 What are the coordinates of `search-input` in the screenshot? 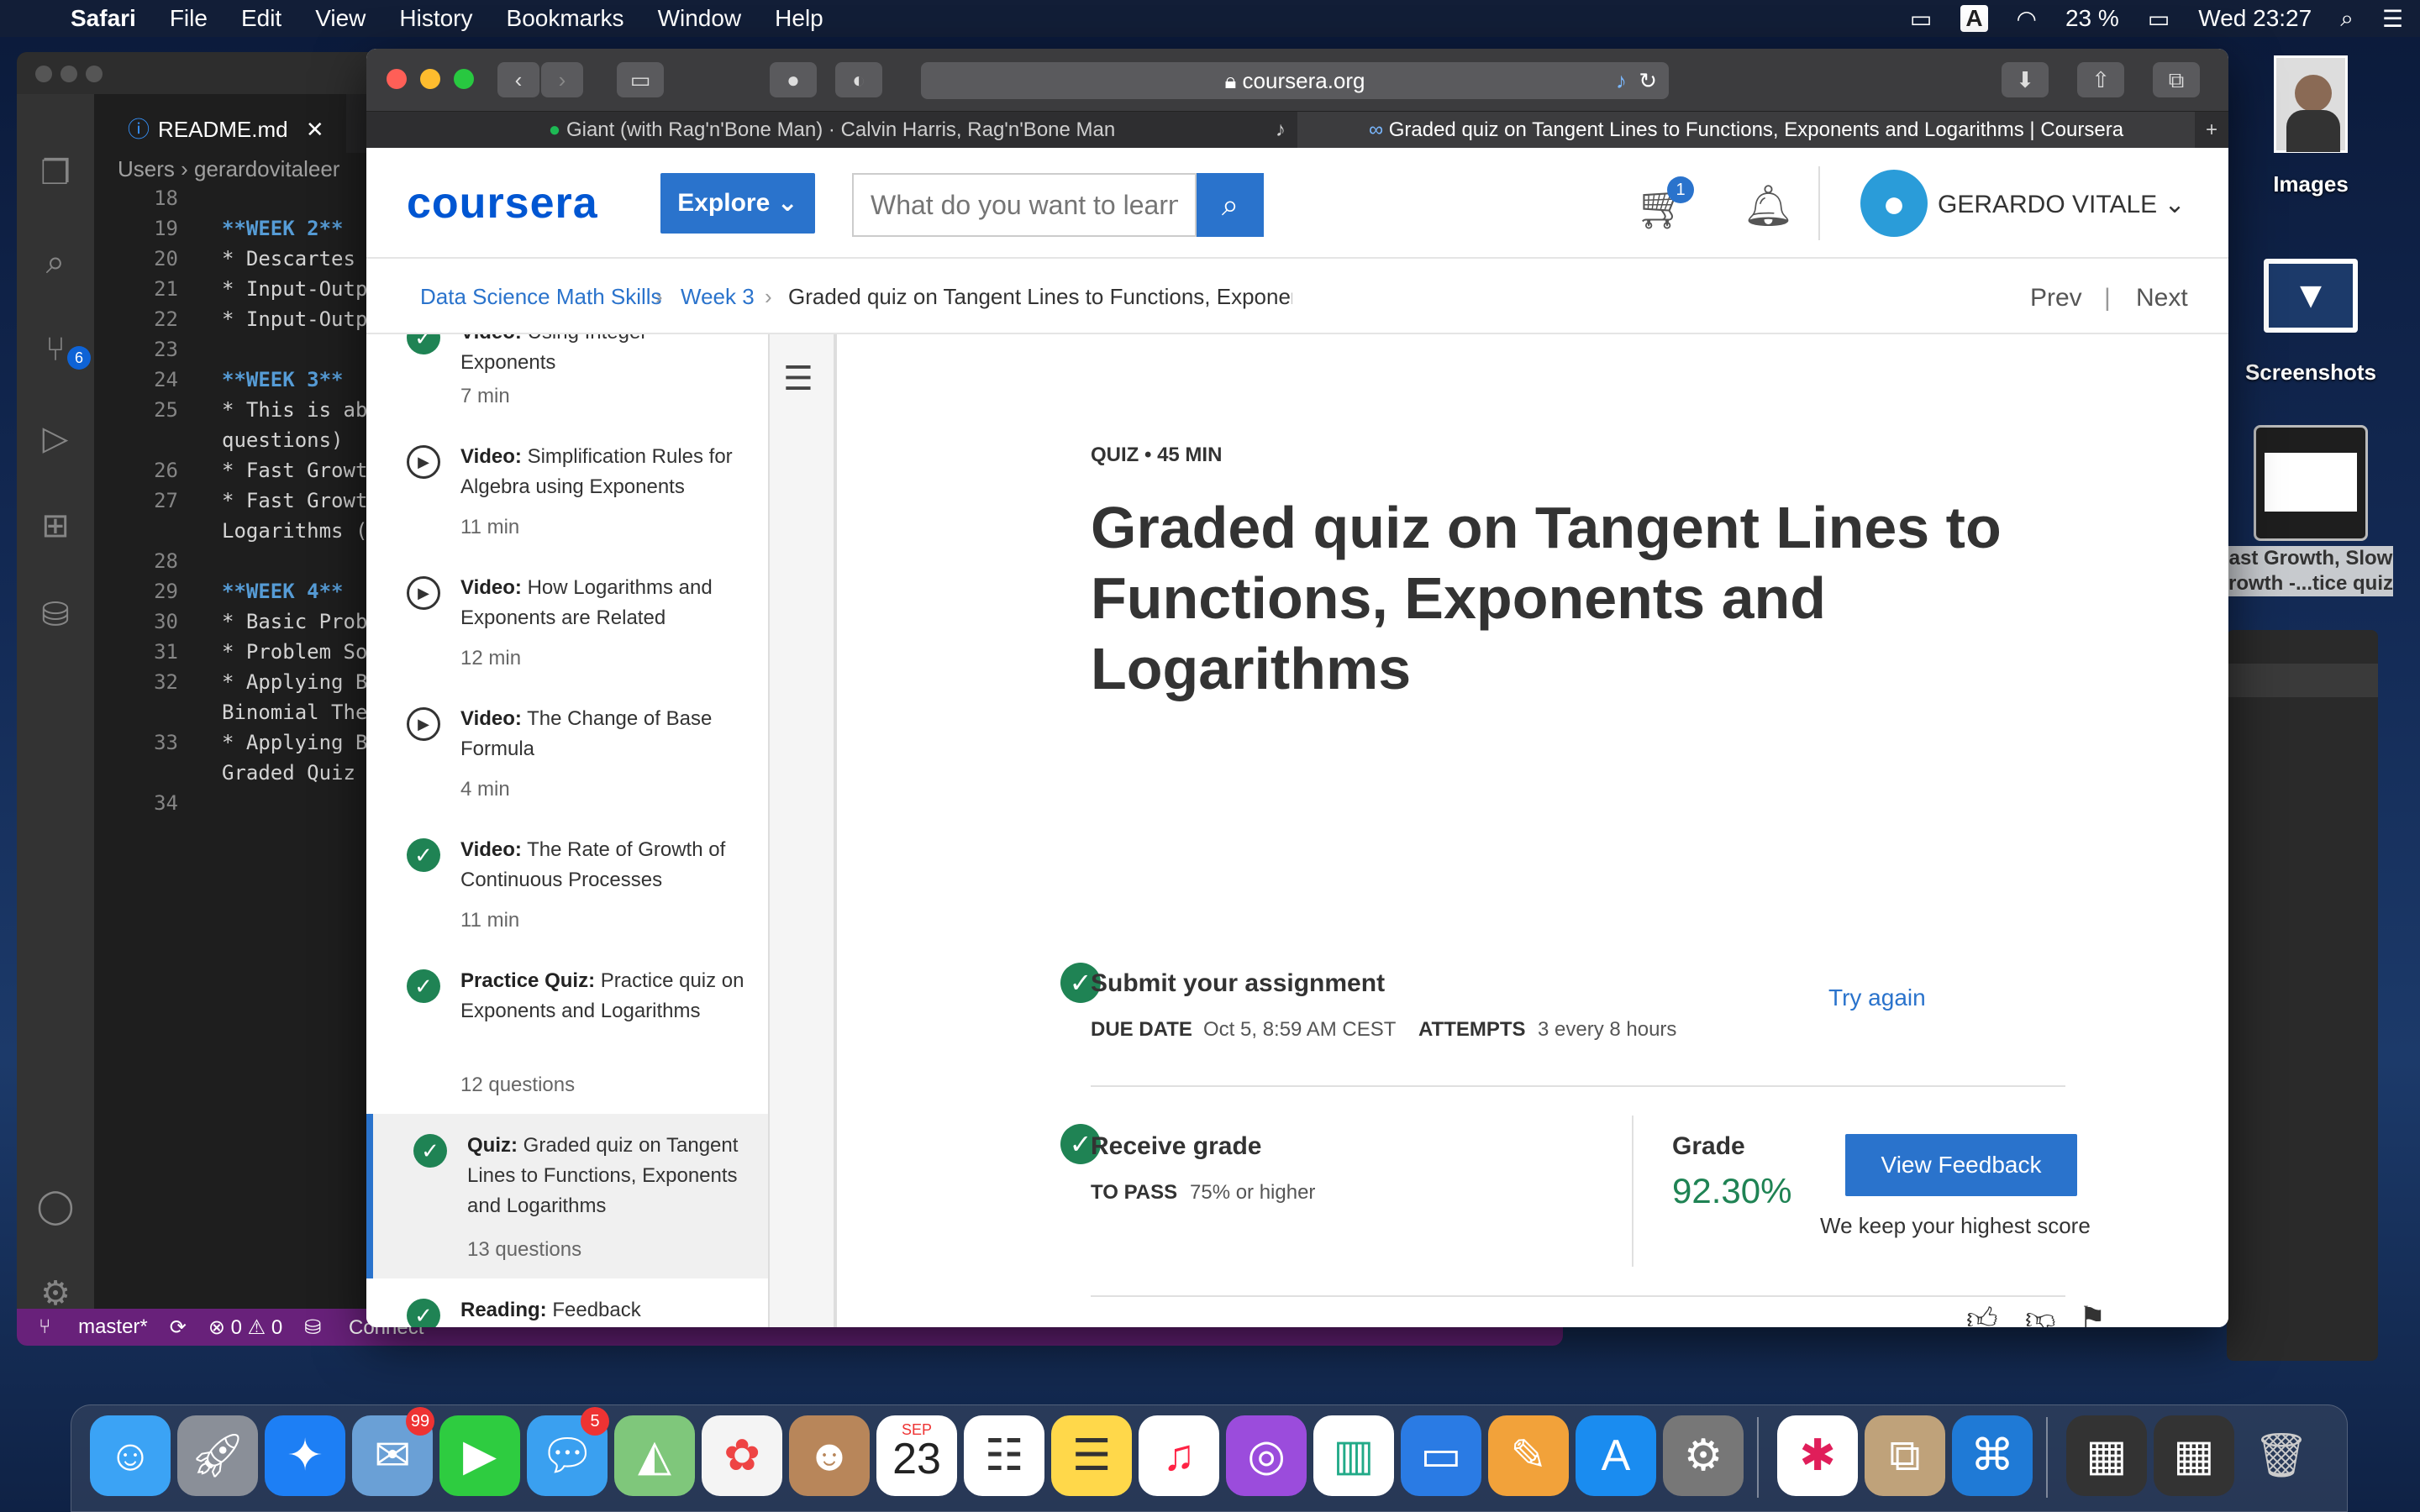 It's located at (1024, 205).